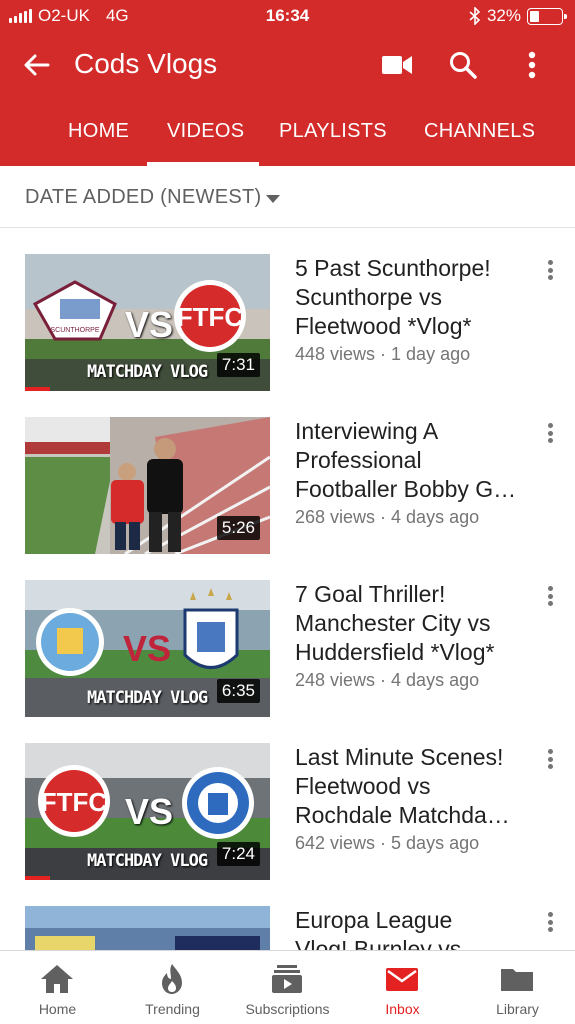 Image resolution: width=575 pixels, height=1024 pixels. Describe the element at coordinates (399, 757) in the screenshot. I see `video-title-line: Last Minute Scenes!` at that location.